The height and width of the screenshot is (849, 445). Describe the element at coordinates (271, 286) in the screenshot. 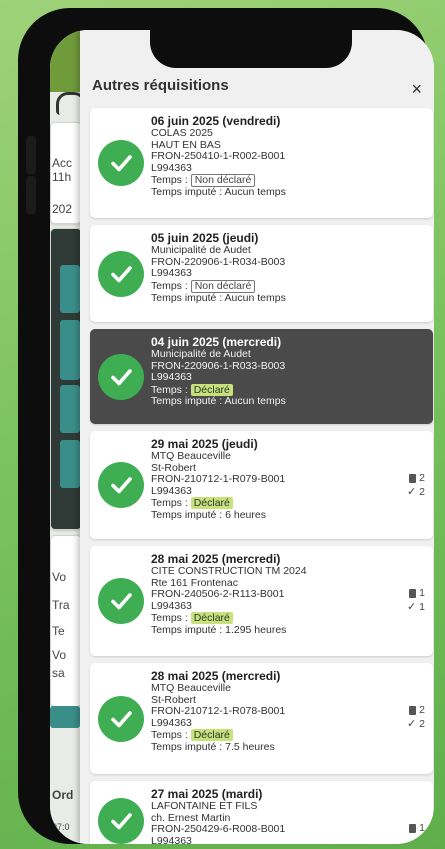

I see `time-status-row: Temps : Non déclaré` at that location.